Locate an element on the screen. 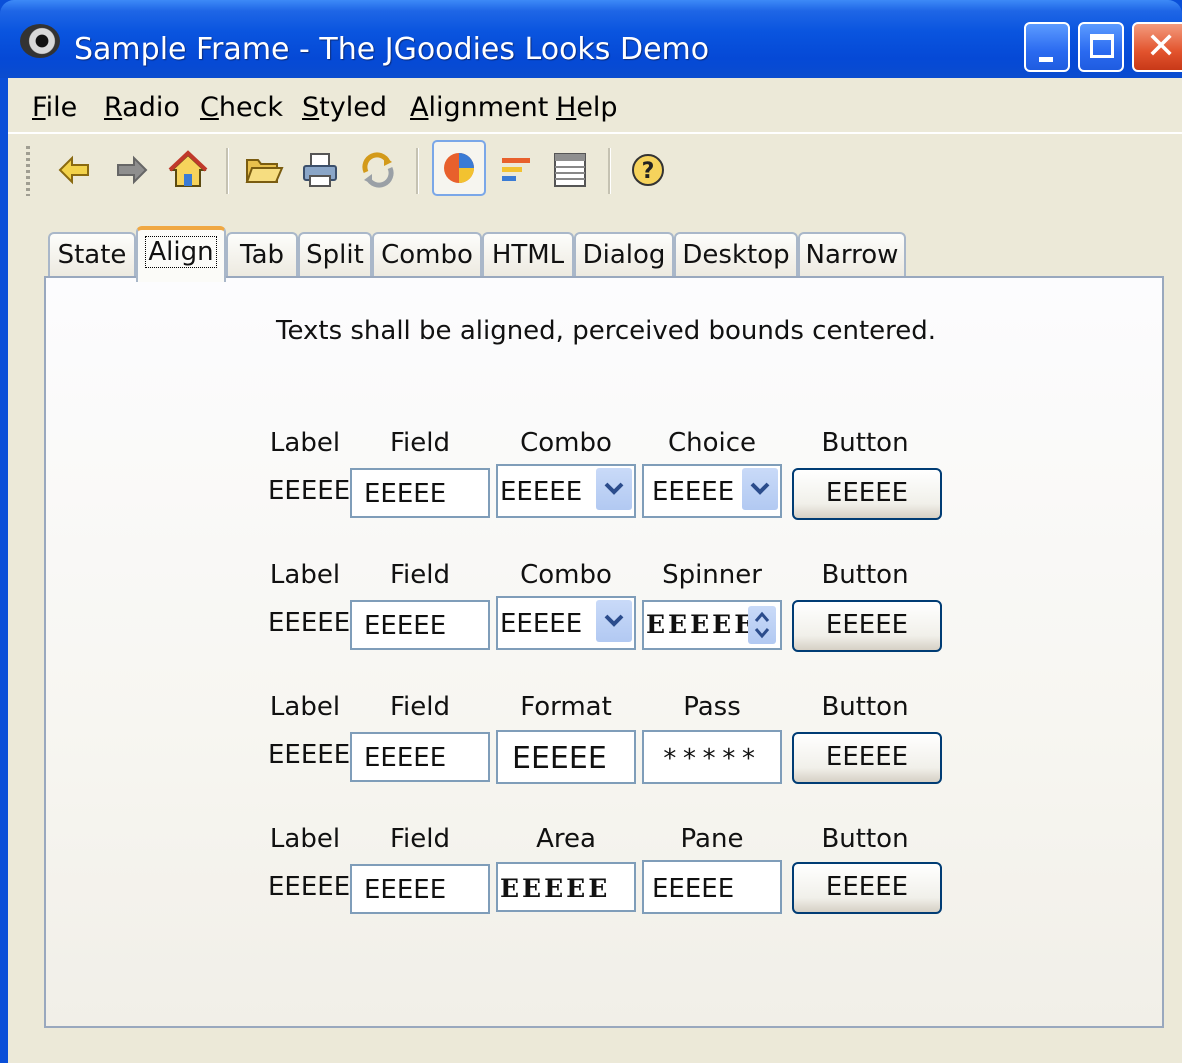  pie-chart-button is located at coordinates (459, 168).